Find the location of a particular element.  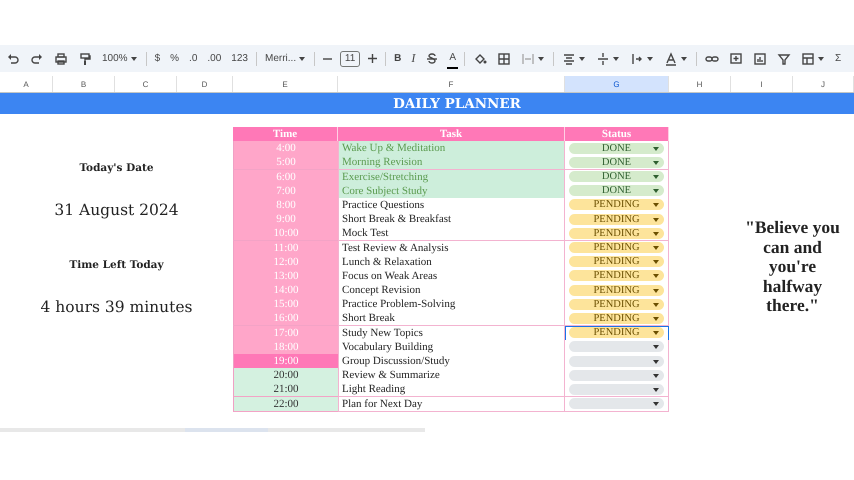

text-rotation-icon is located at coordinates (671, 59).